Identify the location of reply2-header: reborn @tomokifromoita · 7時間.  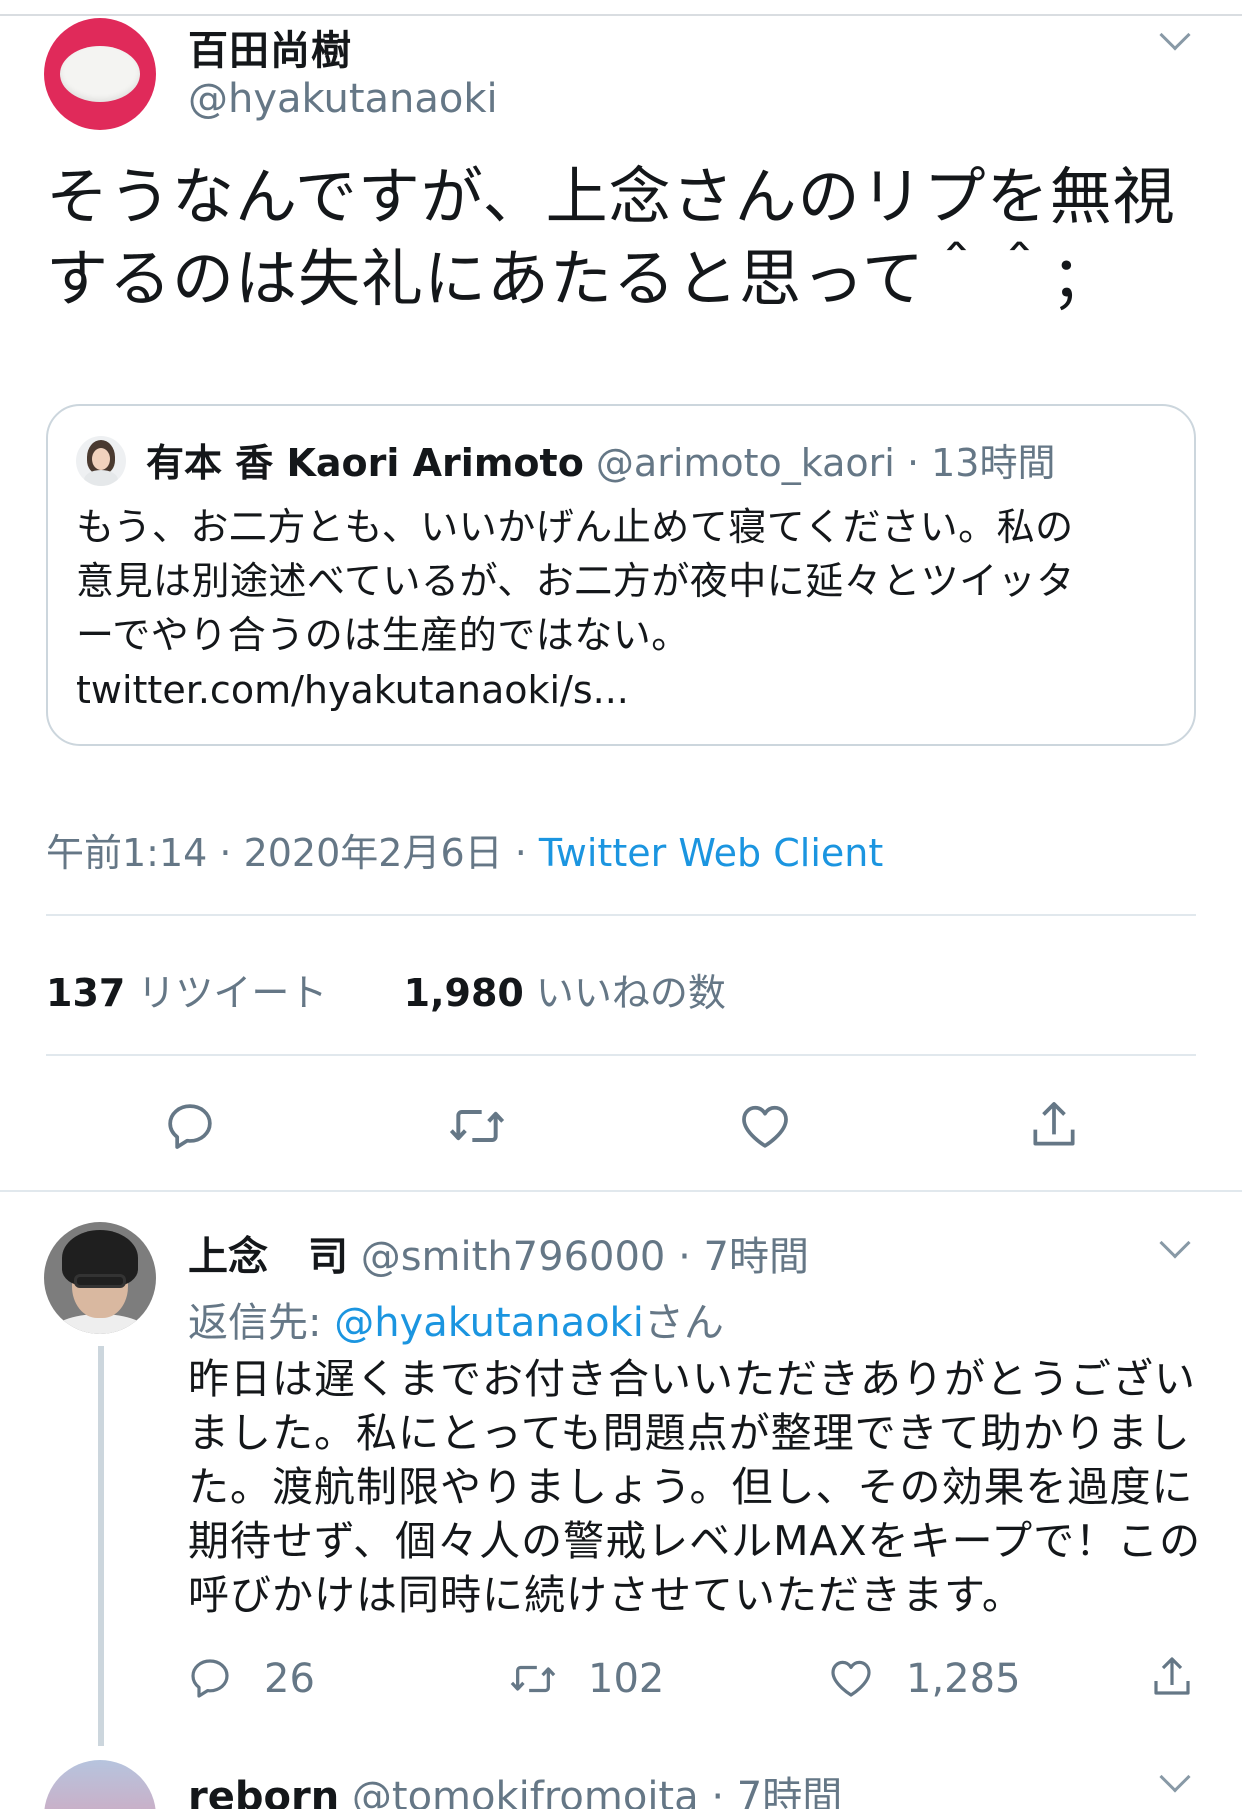
(515, 1786).